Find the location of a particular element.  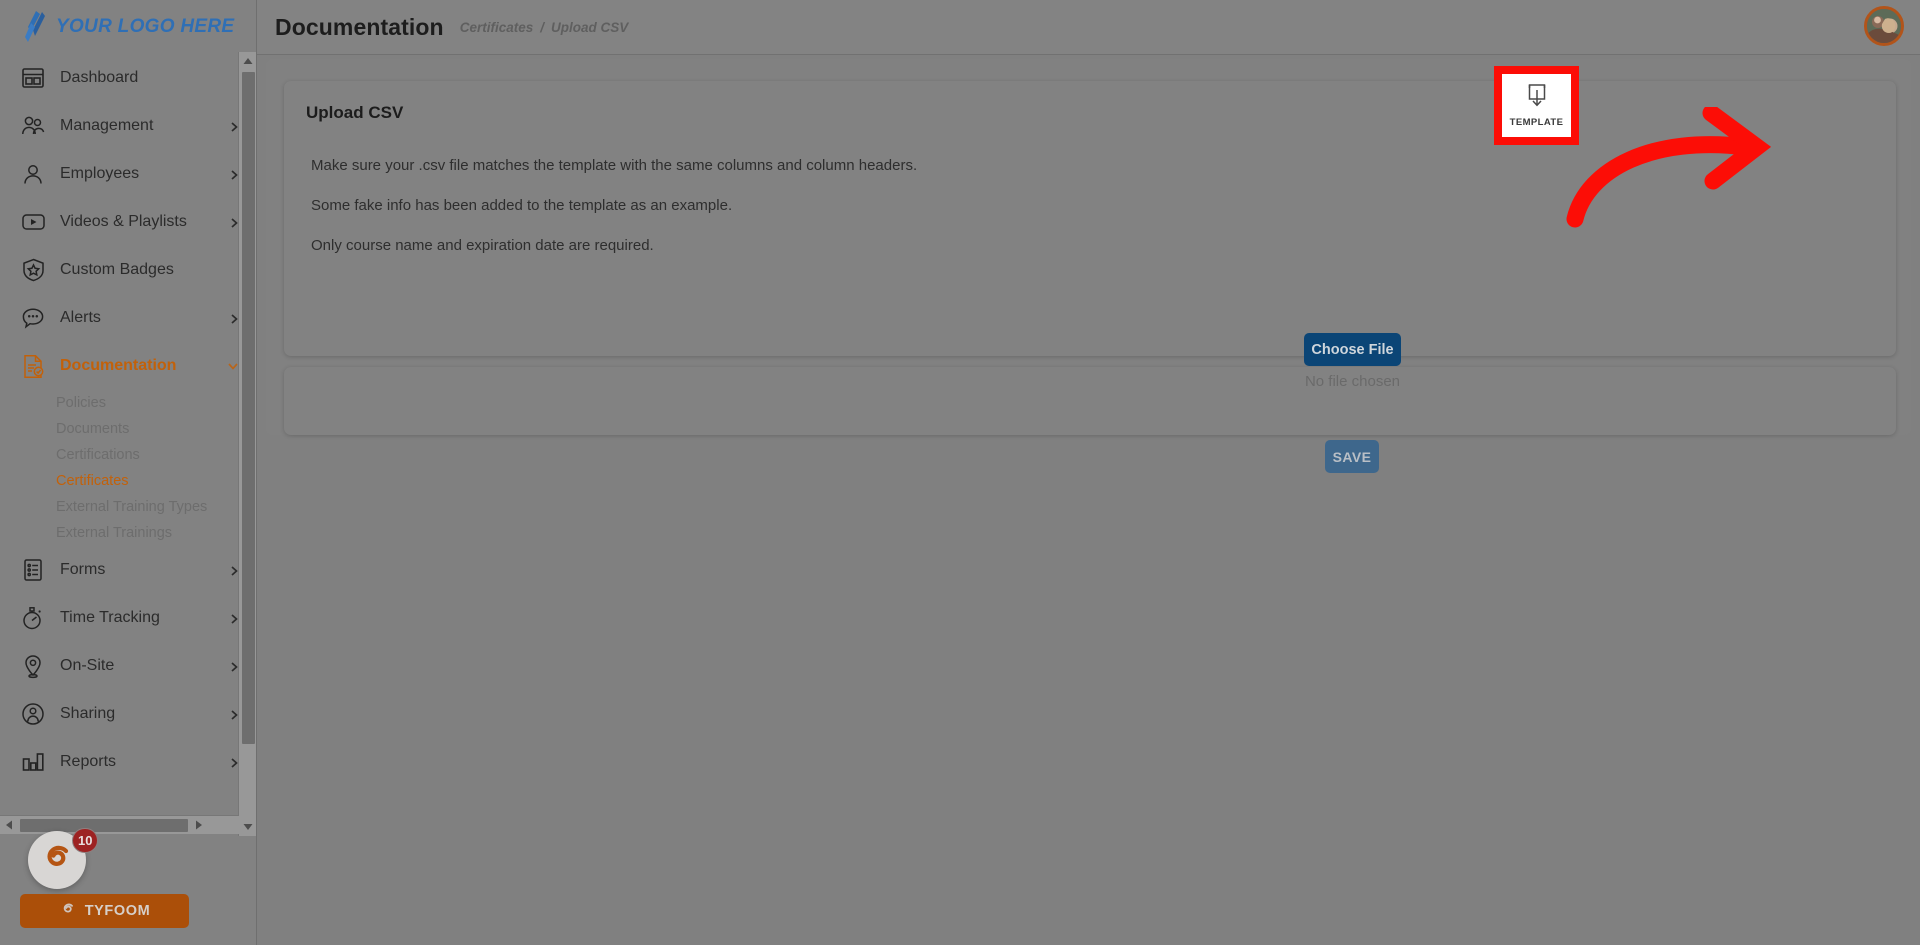

sidebar-item-label: Management is located at coordinates (107, 125).